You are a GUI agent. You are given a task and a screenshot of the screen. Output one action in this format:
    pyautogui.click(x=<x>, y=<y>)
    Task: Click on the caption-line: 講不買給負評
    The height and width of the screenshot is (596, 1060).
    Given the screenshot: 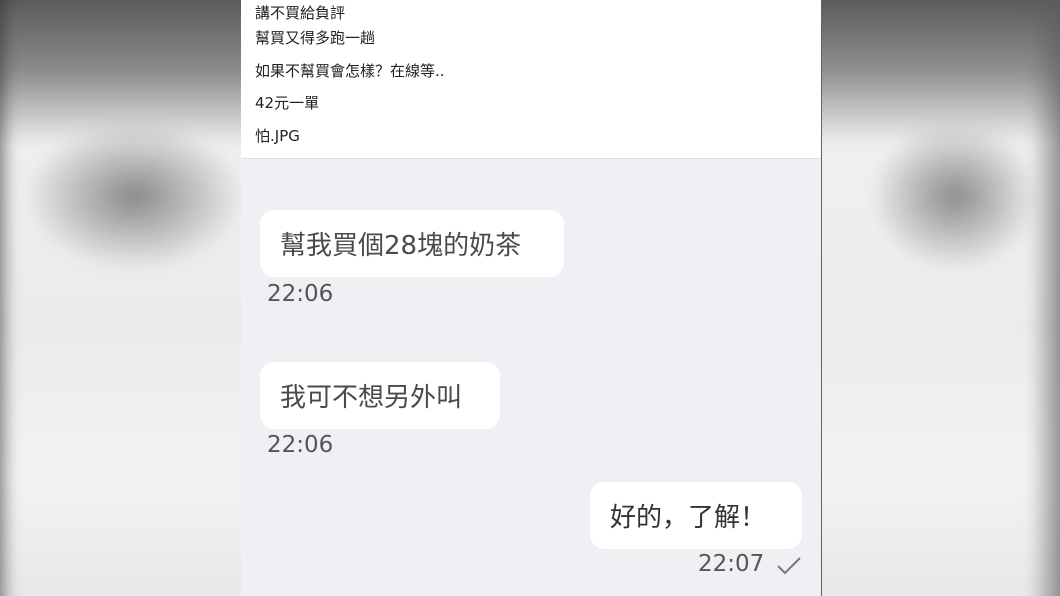 What is the action you would take?
    pyautogui.click(x=300, y=13)
    